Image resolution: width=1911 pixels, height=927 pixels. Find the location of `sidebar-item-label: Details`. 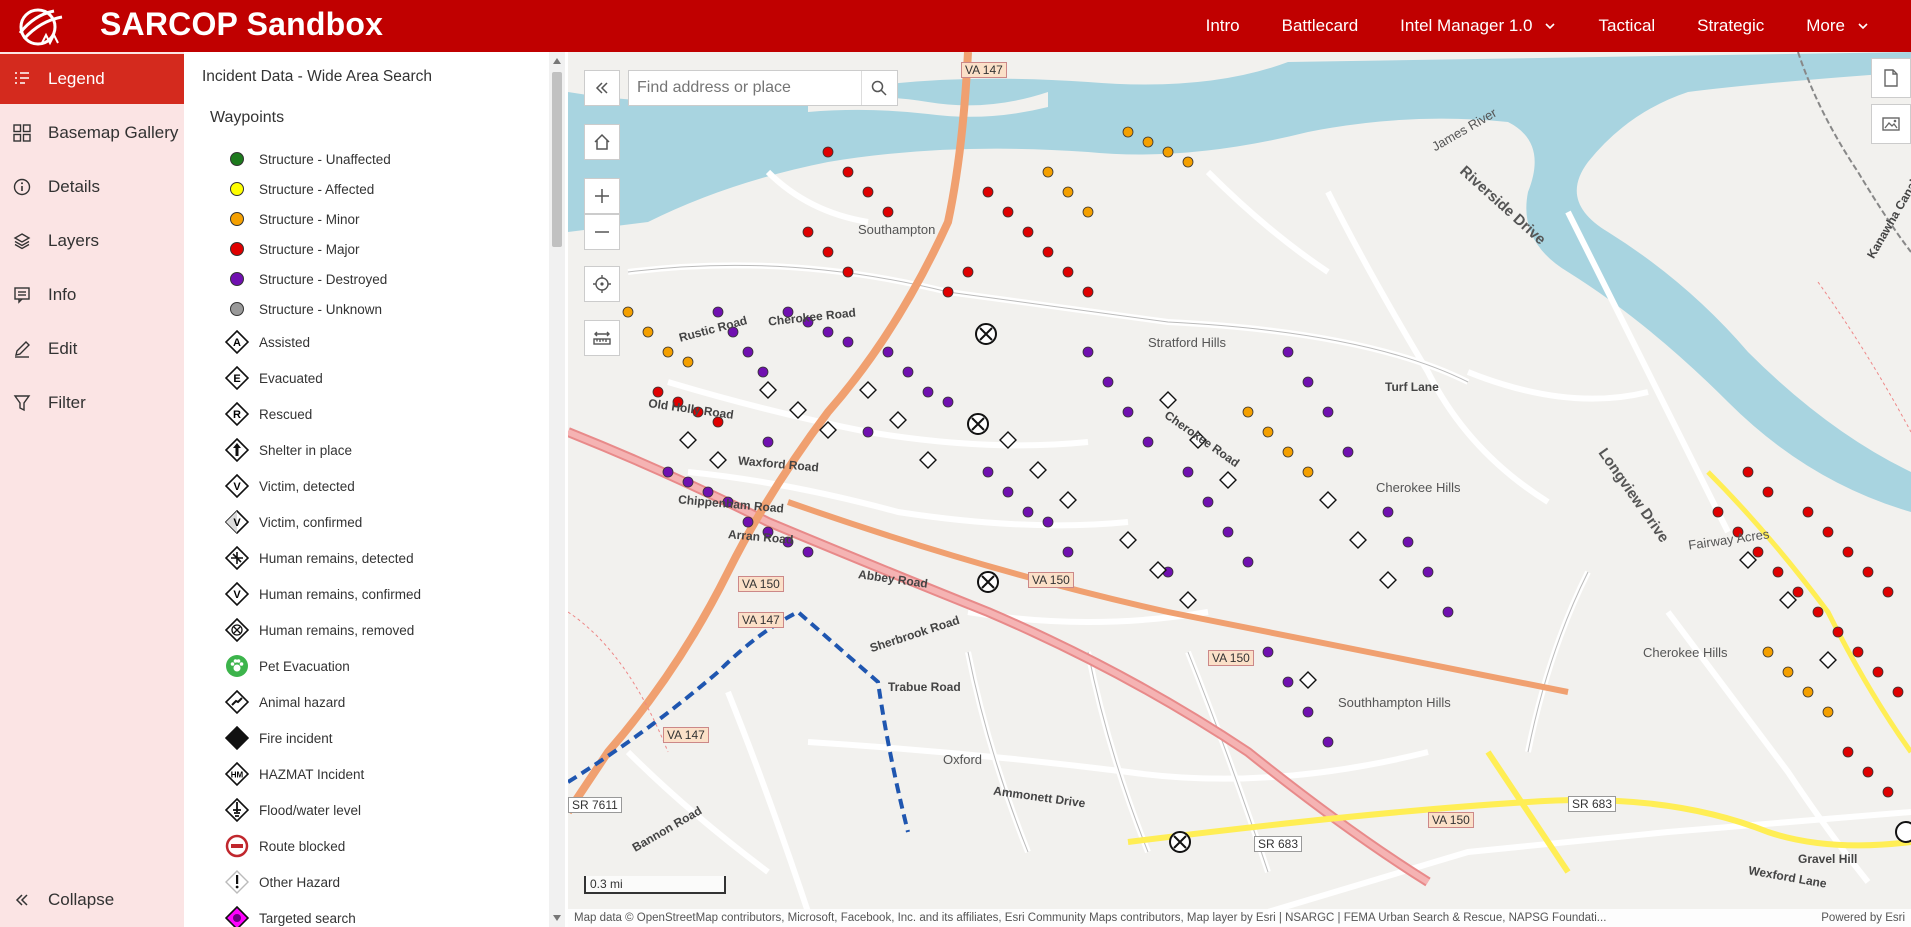

sidebar-item-label: Details is located at coordinates (74, 186).